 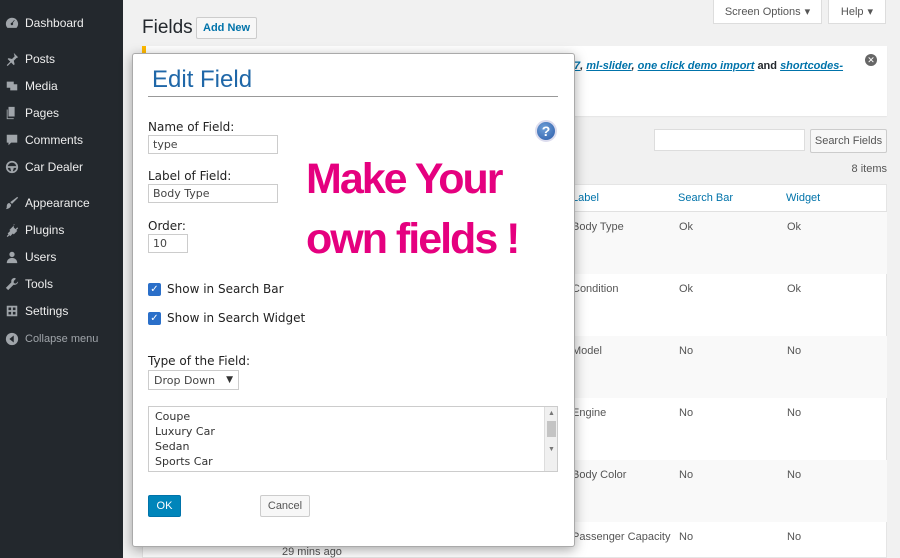 I want to click on sidebar-item-plugins: Plugins, so click(x=61, y=230).